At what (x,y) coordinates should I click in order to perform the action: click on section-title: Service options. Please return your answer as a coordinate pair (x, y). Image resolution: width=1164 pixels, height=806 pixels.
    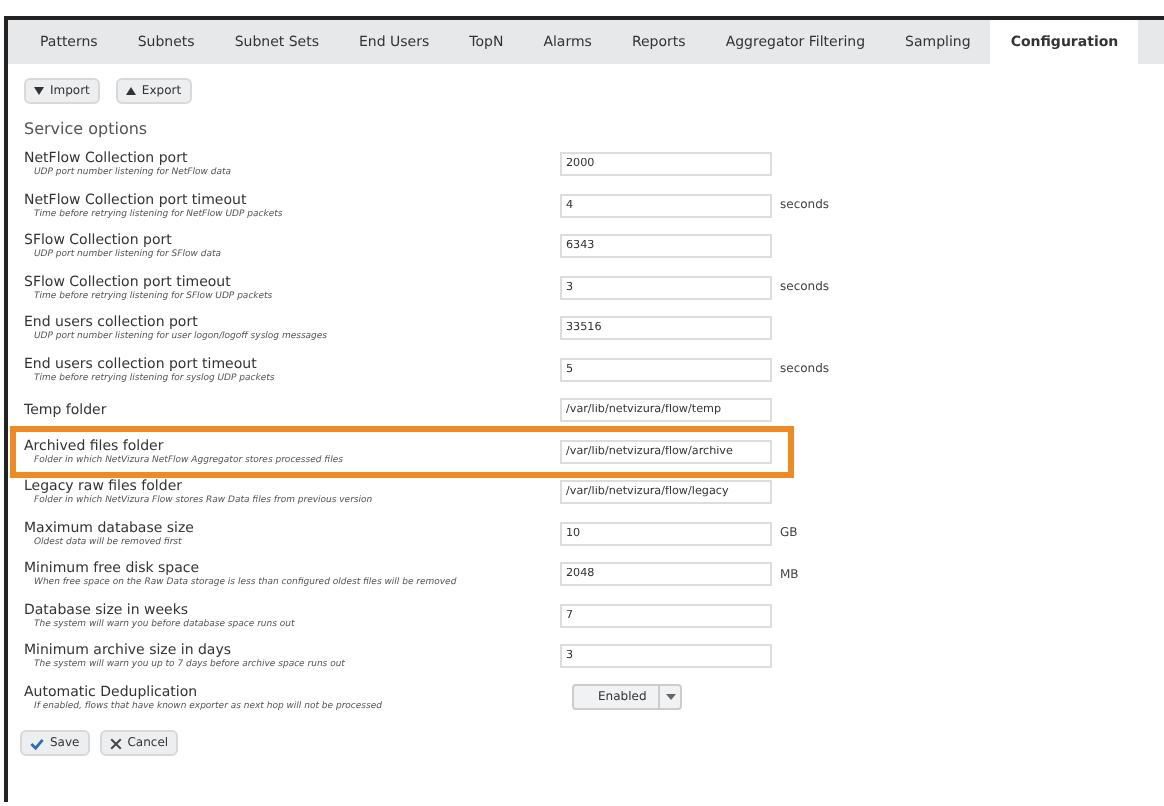
    Looking at the image, I should click on (86, 130).